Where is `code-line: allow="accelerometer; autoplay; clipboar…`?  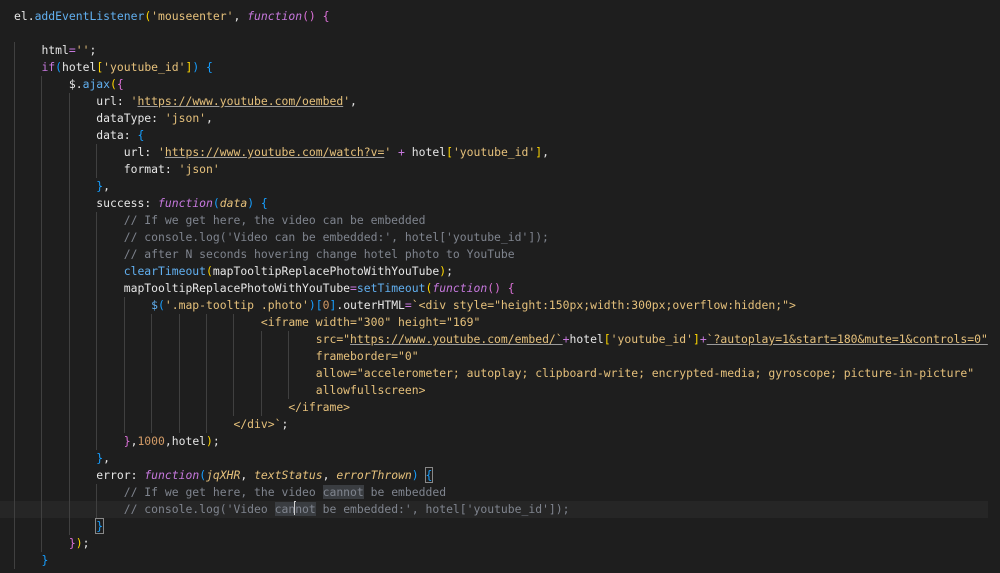
code-line: allow="accelerometer; autoplay; clipboar… is located at coordinates (501, 373).